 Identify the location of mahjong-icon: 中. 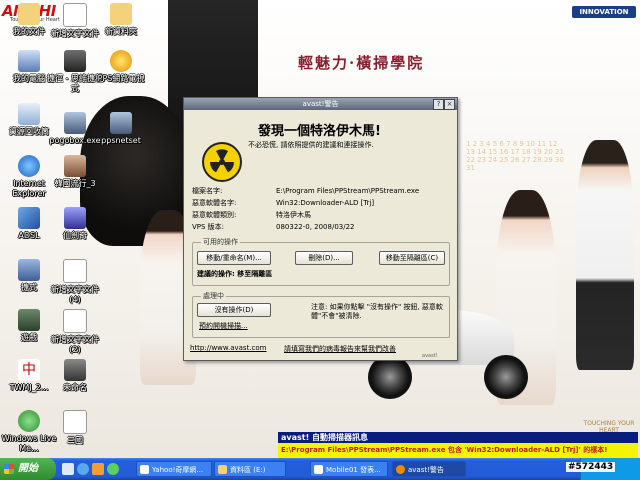
(29, 370).